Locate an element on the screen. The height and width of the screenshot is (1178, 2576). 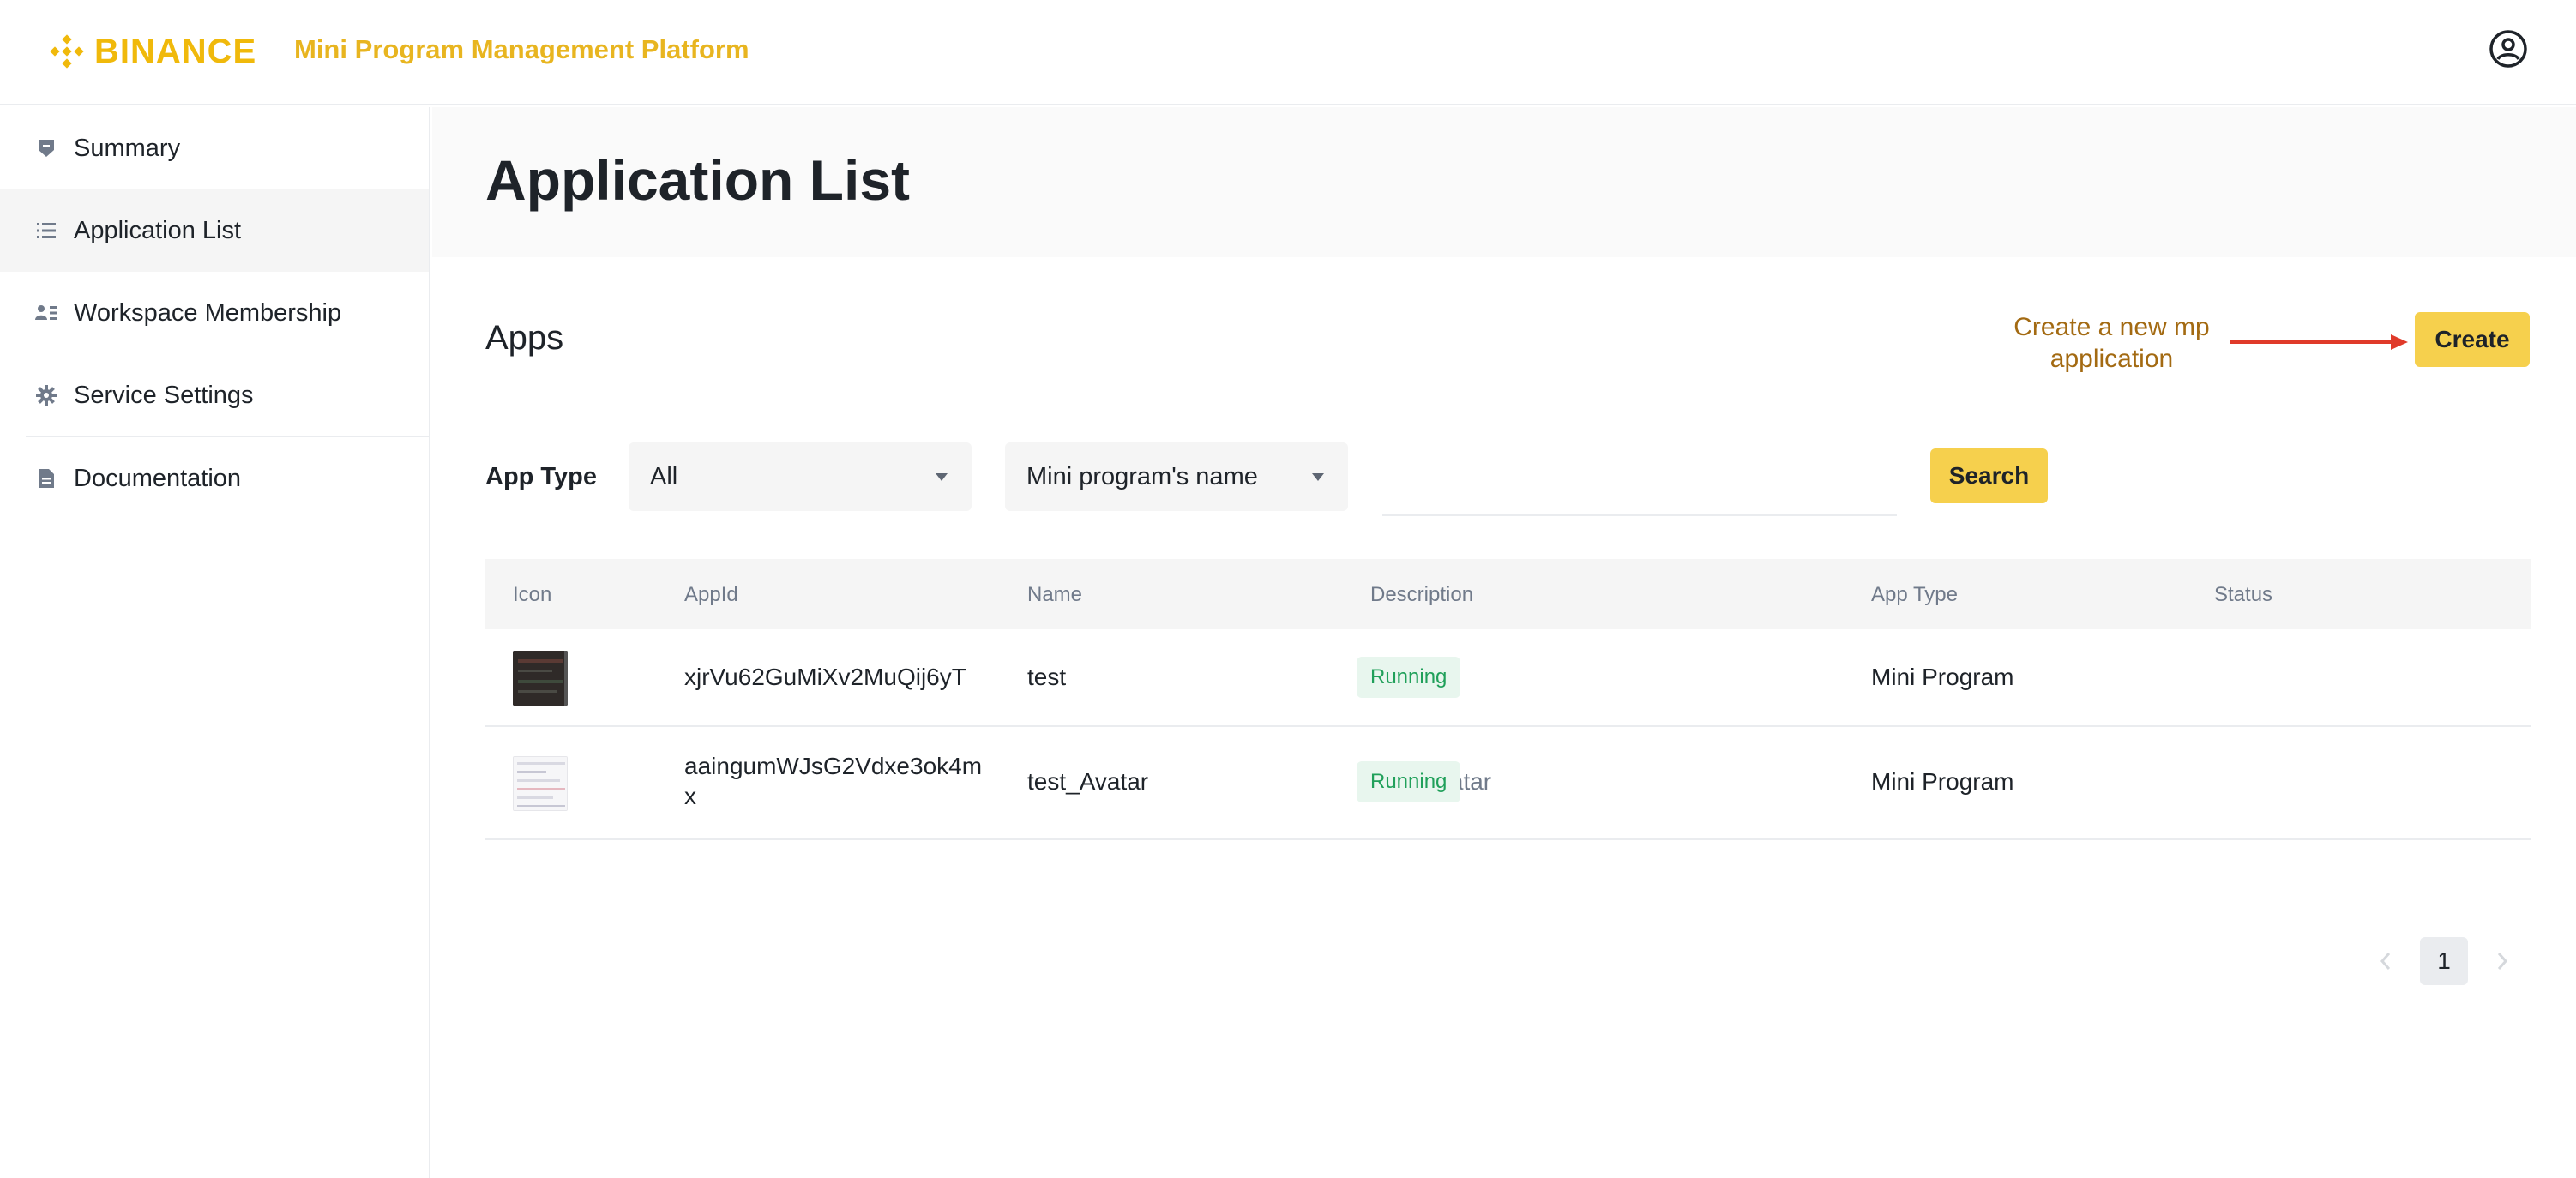
app-type-label: App Type is located at coordinates (541, 477).